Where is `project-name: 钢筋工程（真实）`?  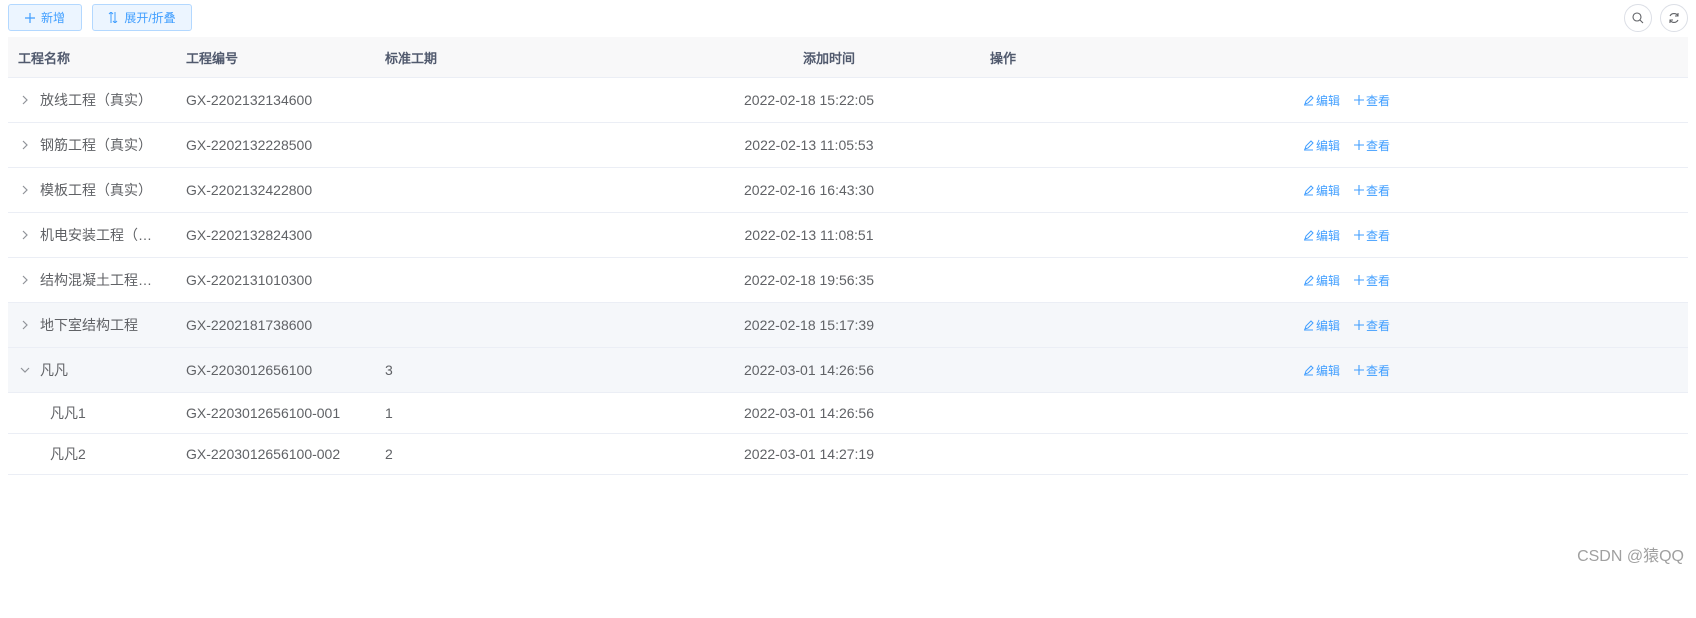
project-name: 钢筋工程（真实） is located at coordinates (96, 145).